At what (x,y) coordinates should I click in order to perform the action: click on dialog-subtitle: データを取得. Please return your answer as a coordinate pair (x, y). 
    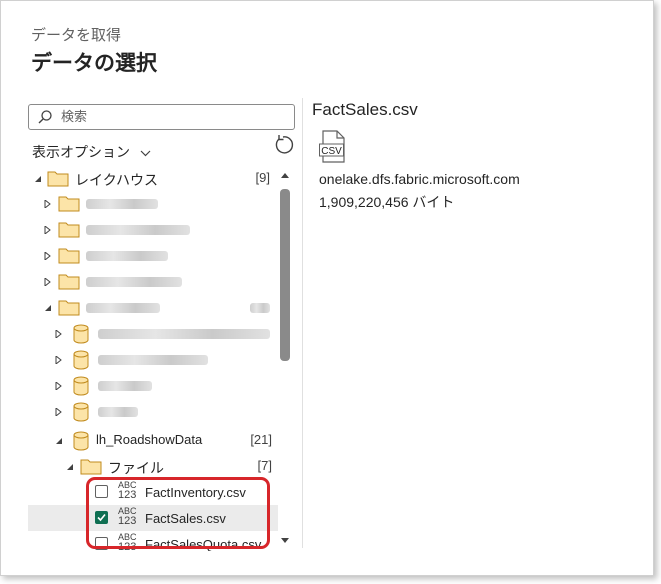
    Looking at the image, I should click on (76, 35).